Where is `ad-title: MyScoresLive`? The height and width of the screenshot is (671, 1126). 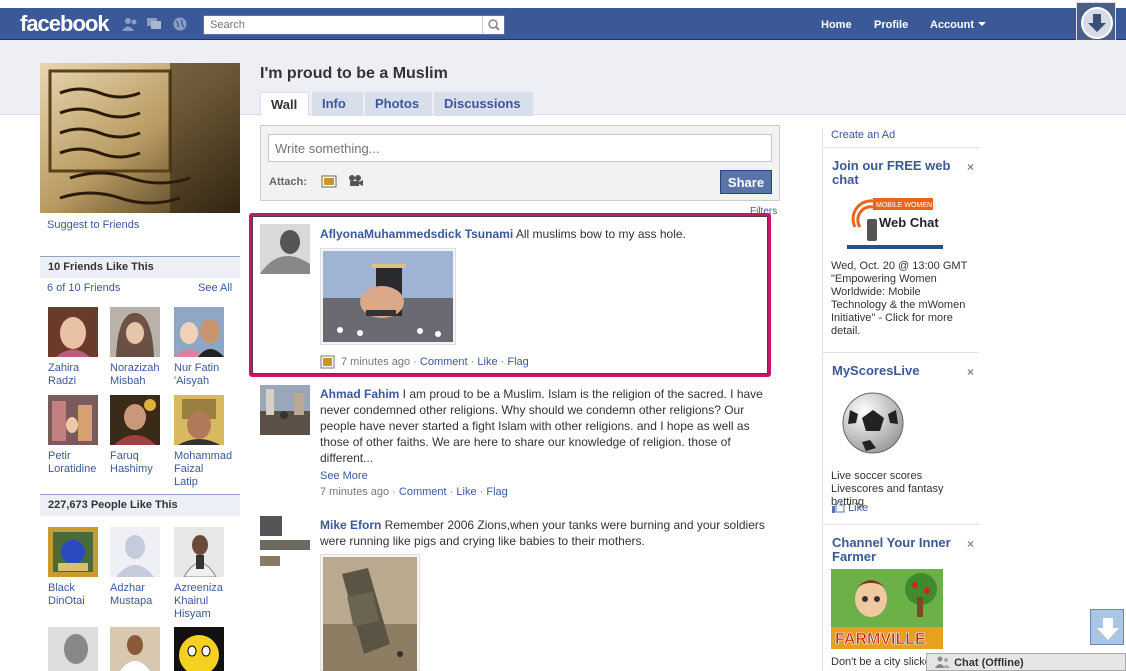
ad-title: MyScoresLive is located at coordinates (897, 371).